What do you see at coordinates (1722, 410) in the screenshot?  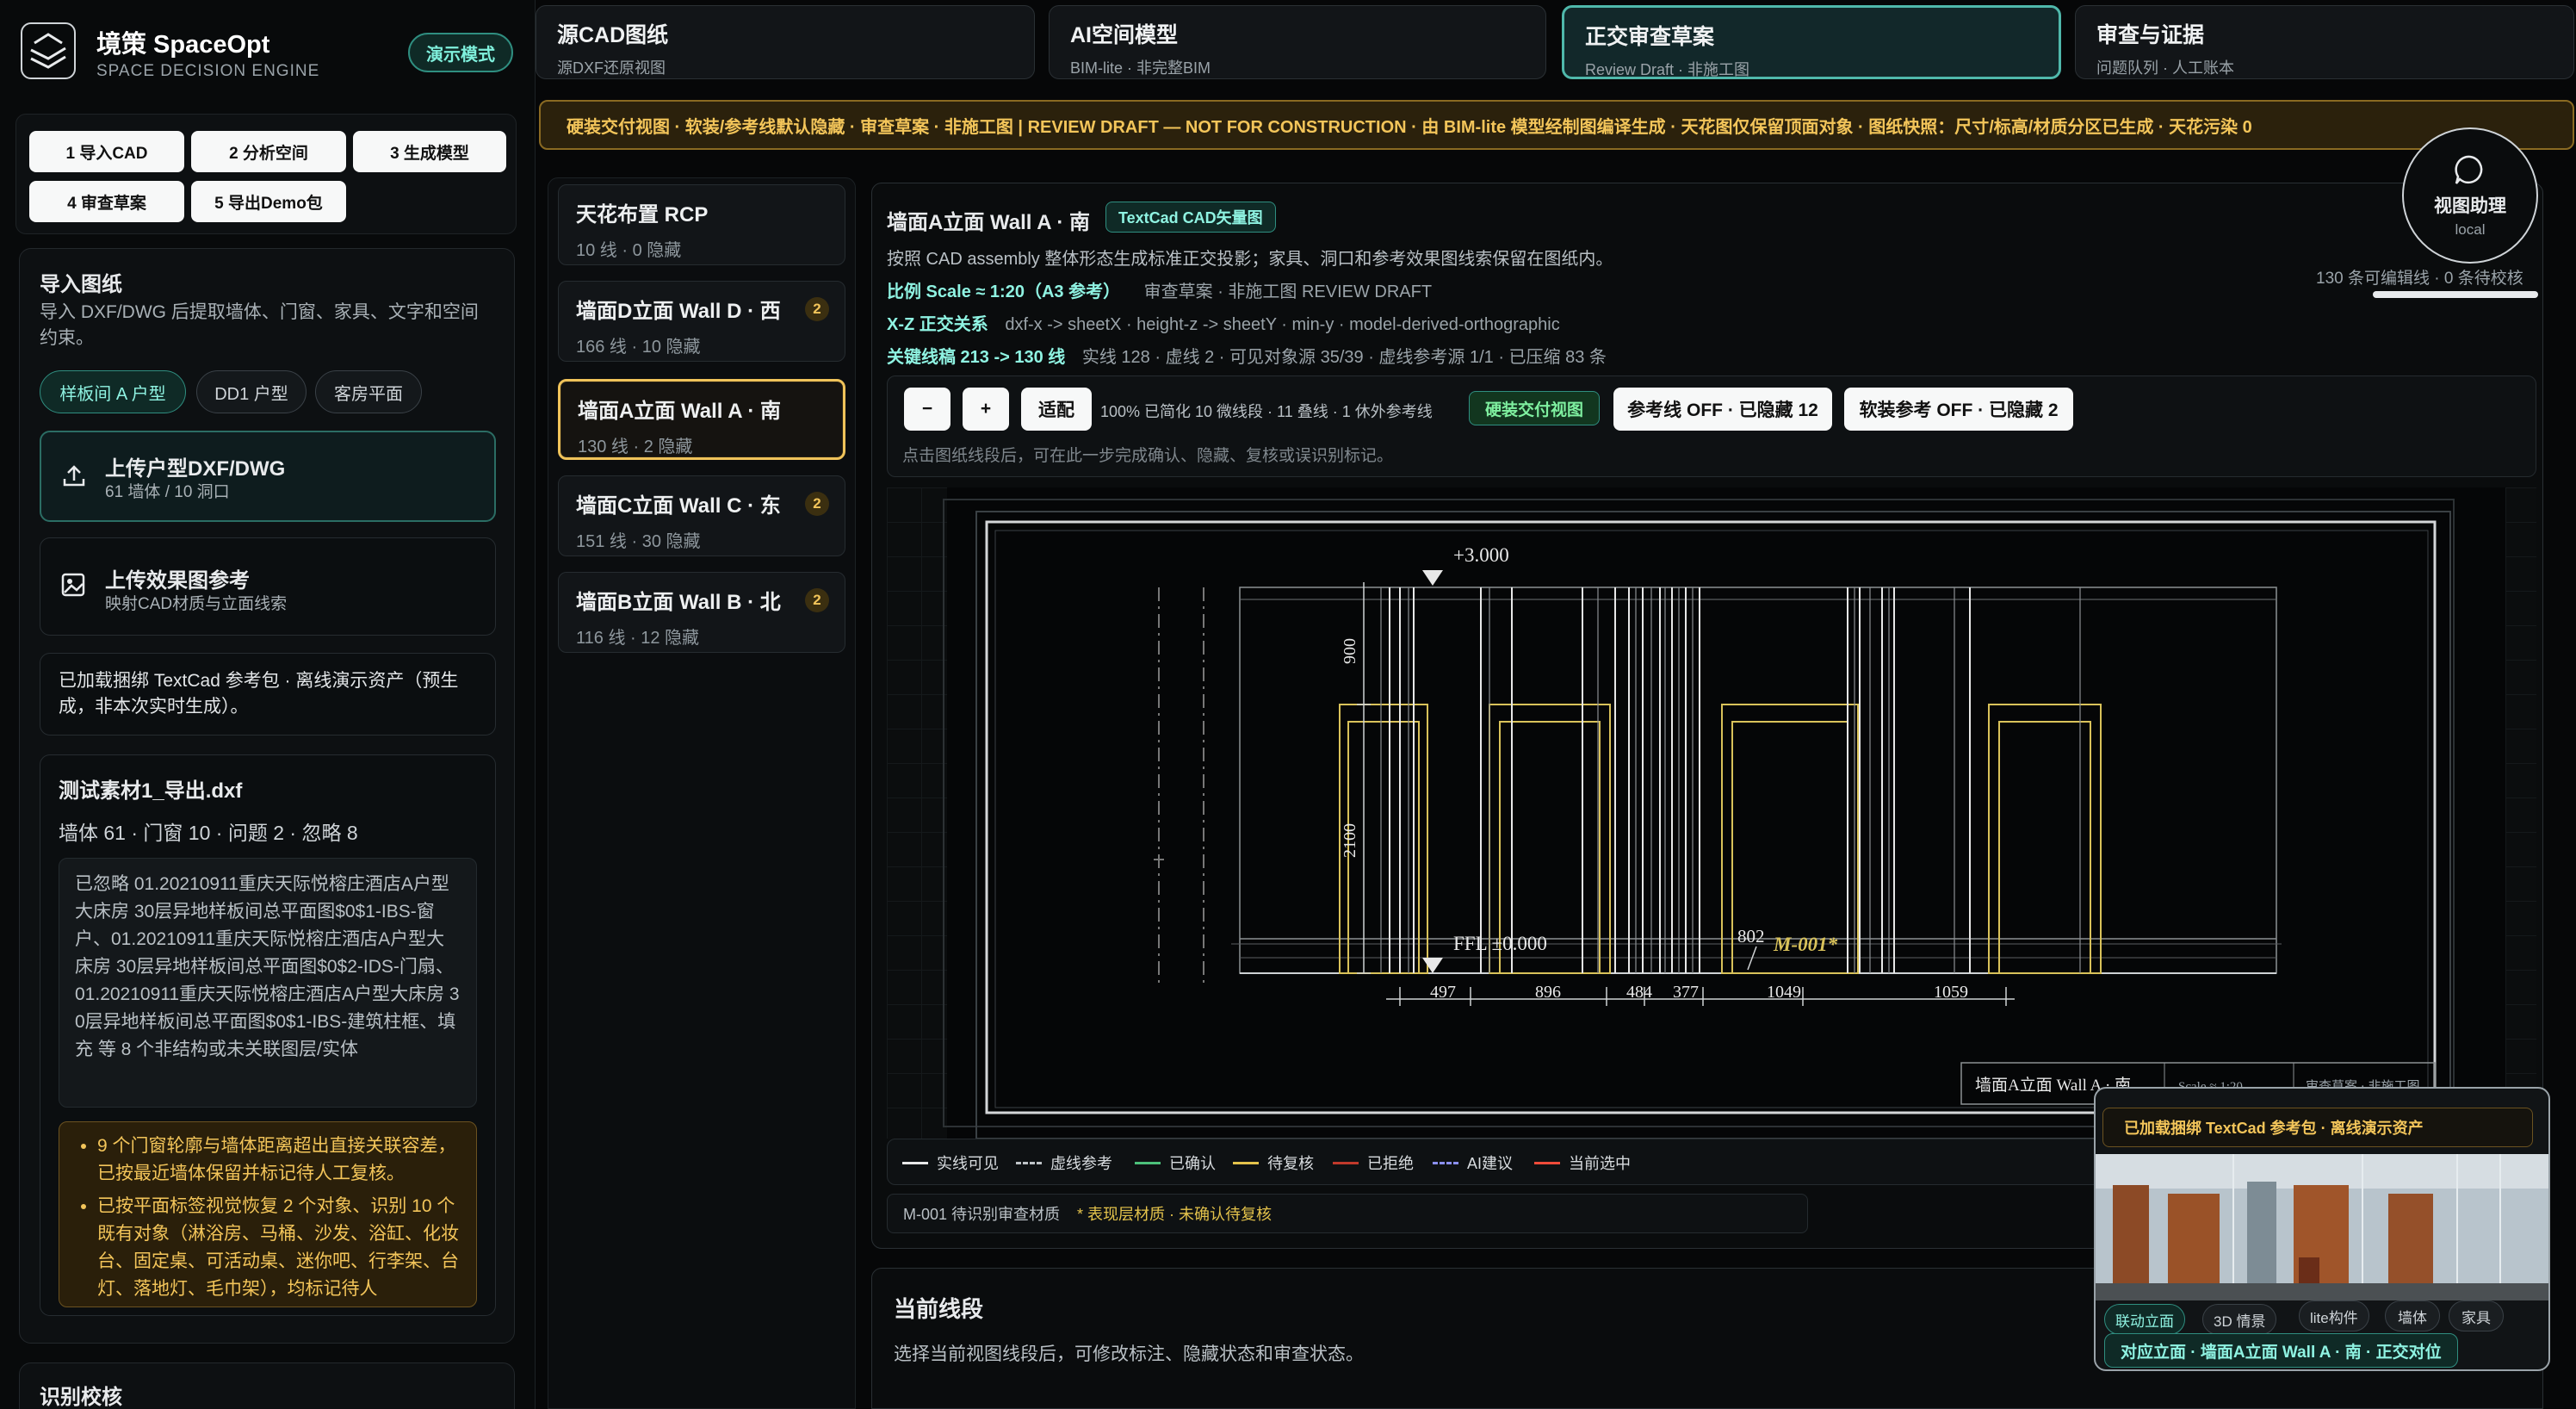 I see `reference-lines-toggle: 参考线 OFF · 已隐藏 12` at bounding box center [1722, 410].